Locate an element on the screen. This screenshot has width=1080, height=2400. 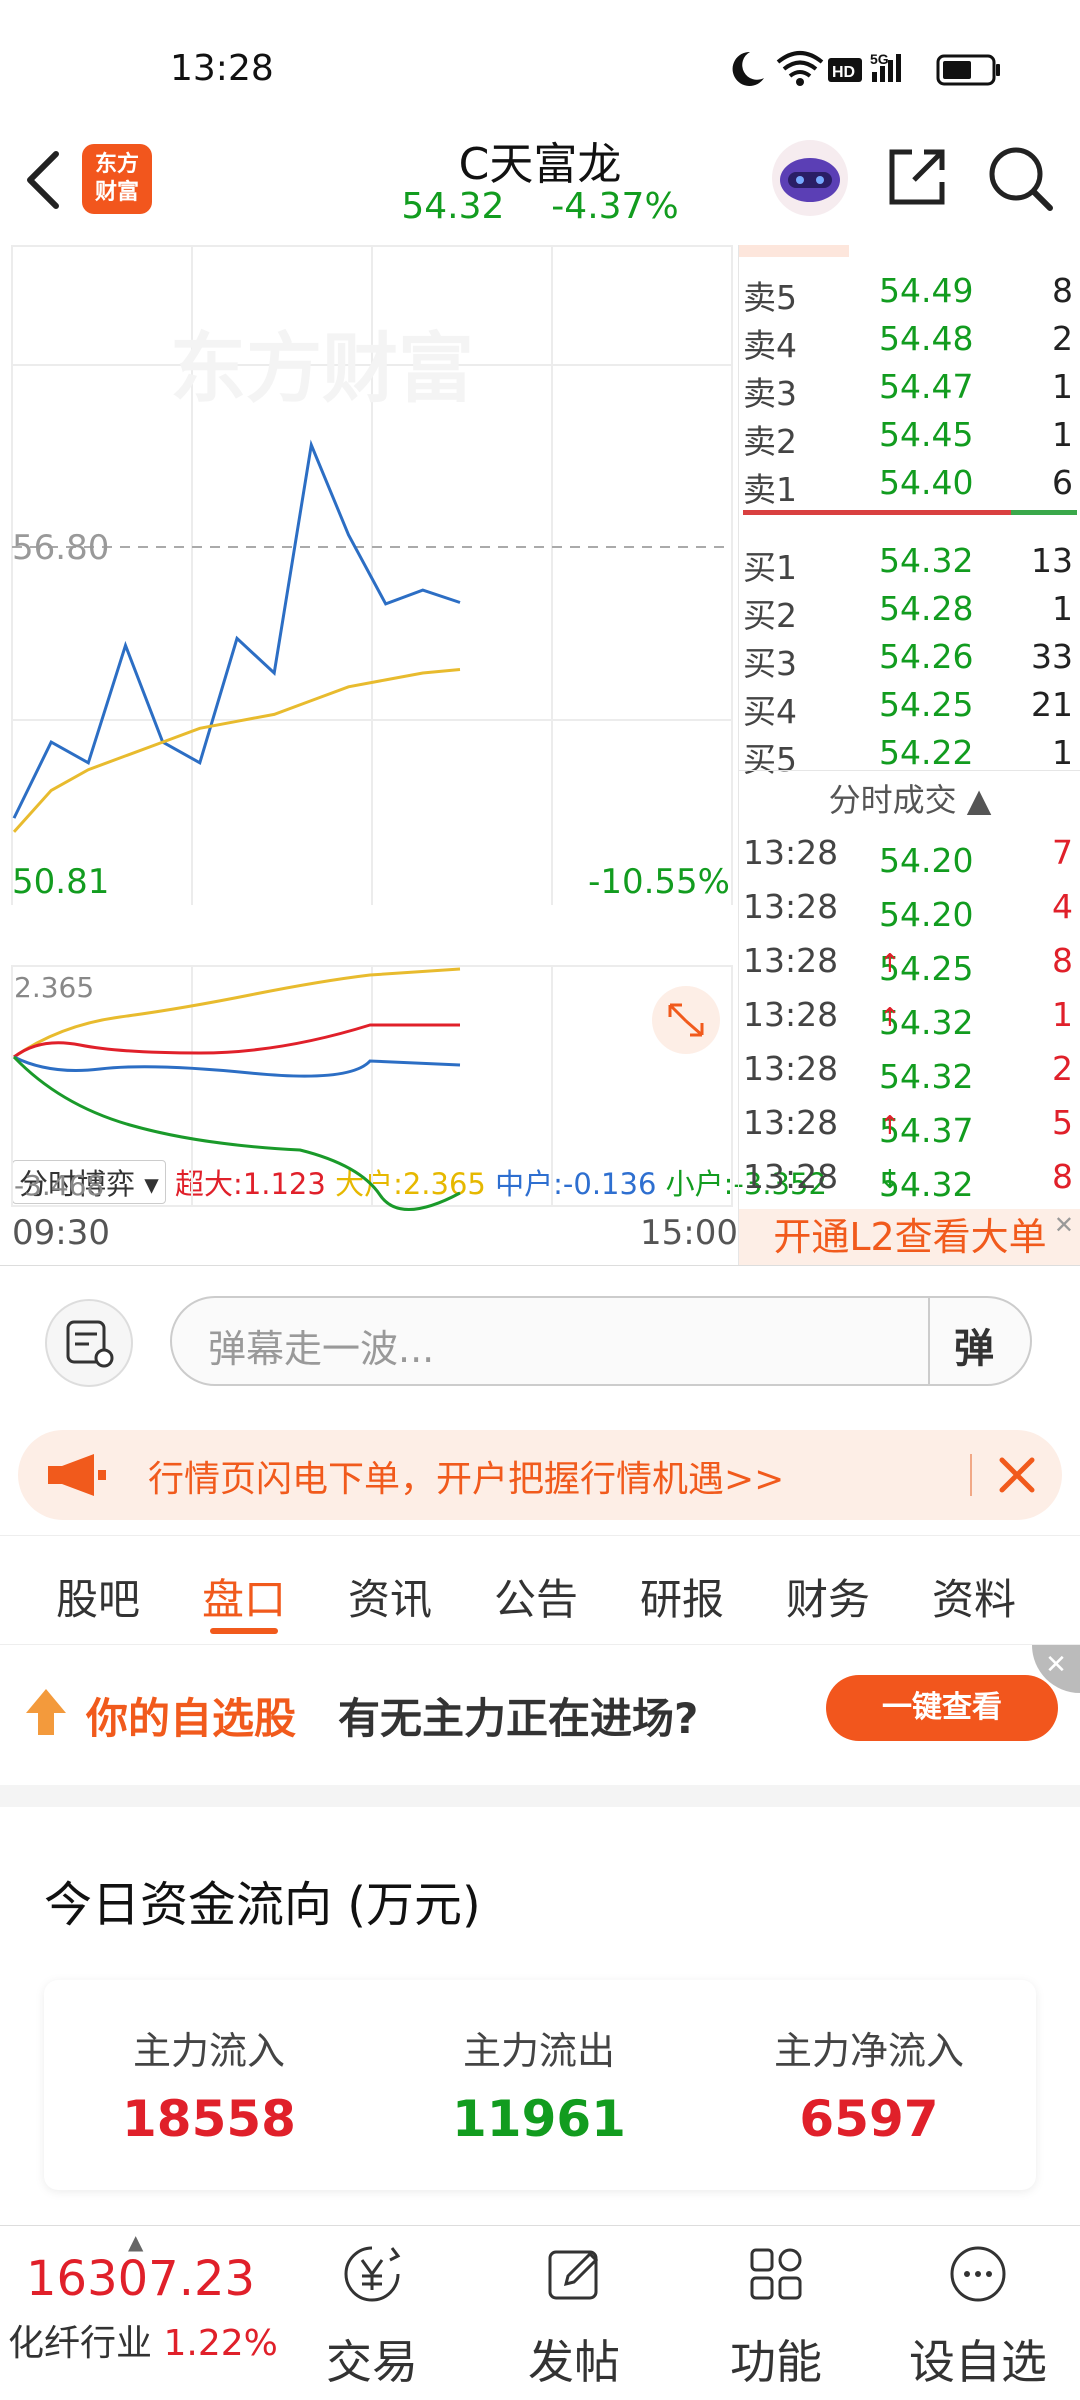
fund-label: 主力流出 is located at coordinates (538, 2051).